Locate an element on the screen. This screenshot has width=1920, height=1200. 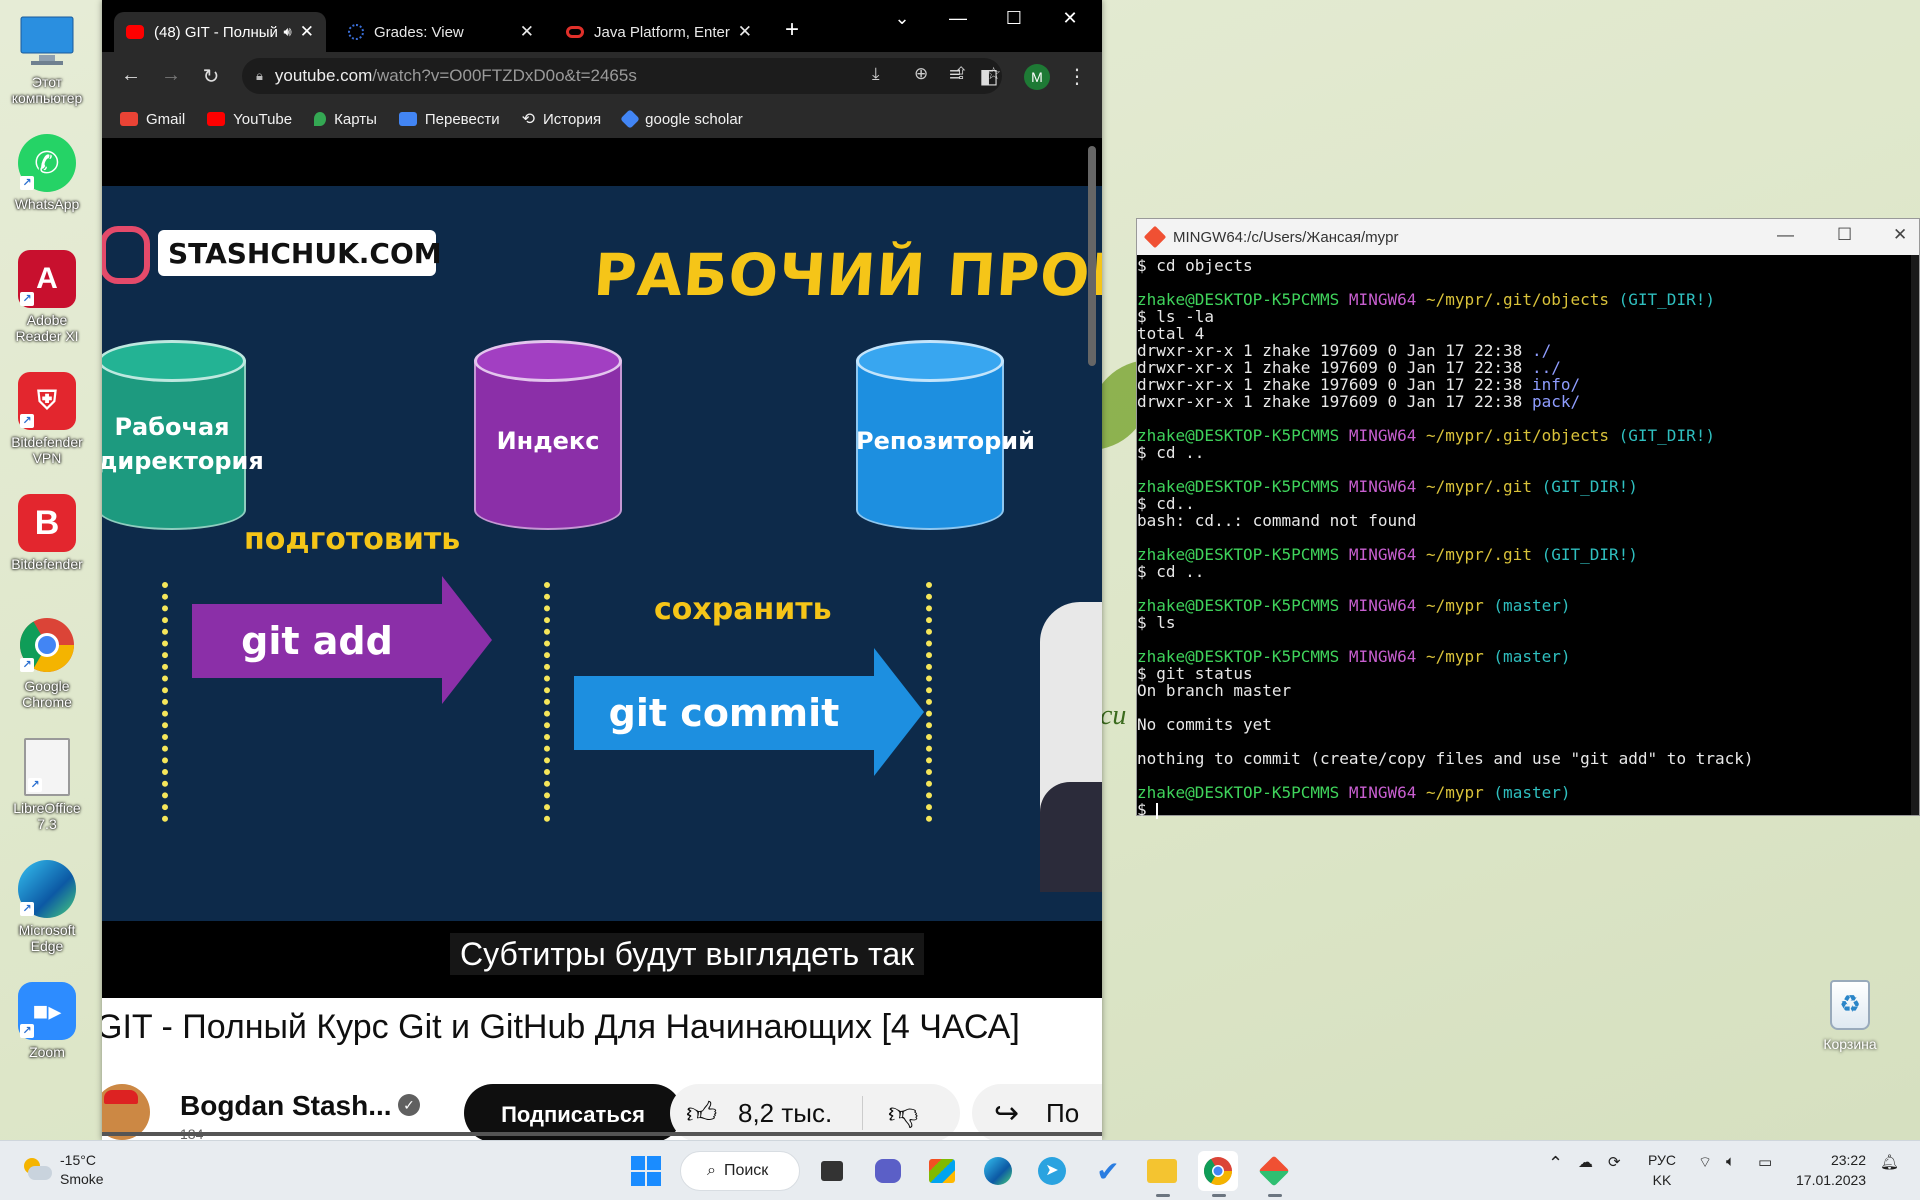
edge-icon is located at coordinates (998, 1171).